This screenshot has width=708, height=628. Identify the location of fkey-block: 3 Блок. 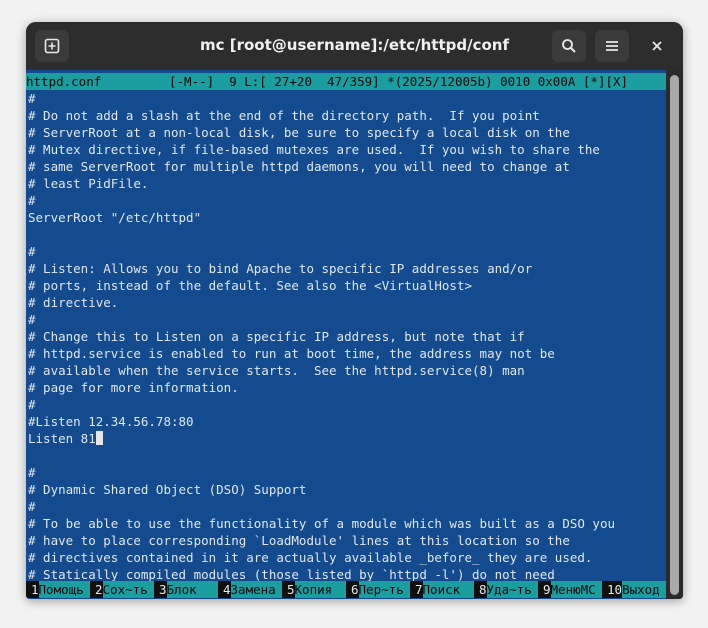
(186, 589).